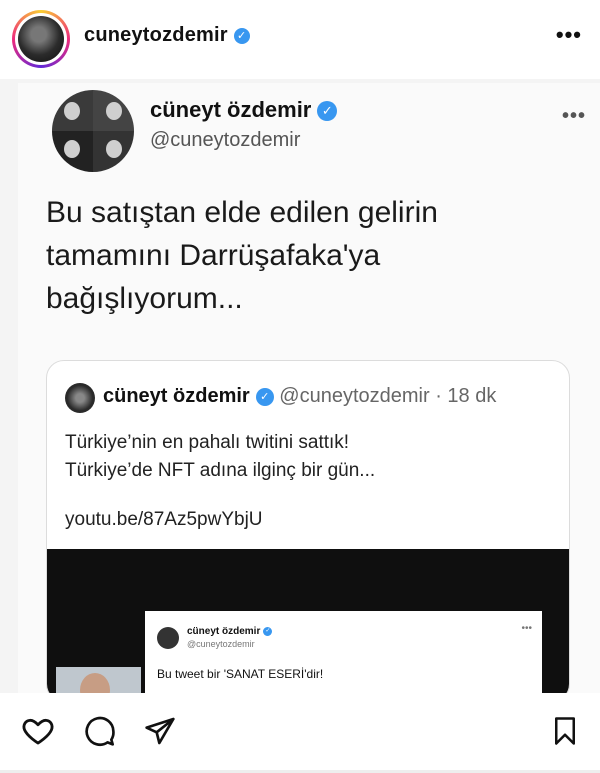 The height and width of the screenshot is (773, 600). What do you see at coordinates (466, 396) in the screenshot?
I see `quoted-time: · 18 dk` at bounding box center [466, 396].